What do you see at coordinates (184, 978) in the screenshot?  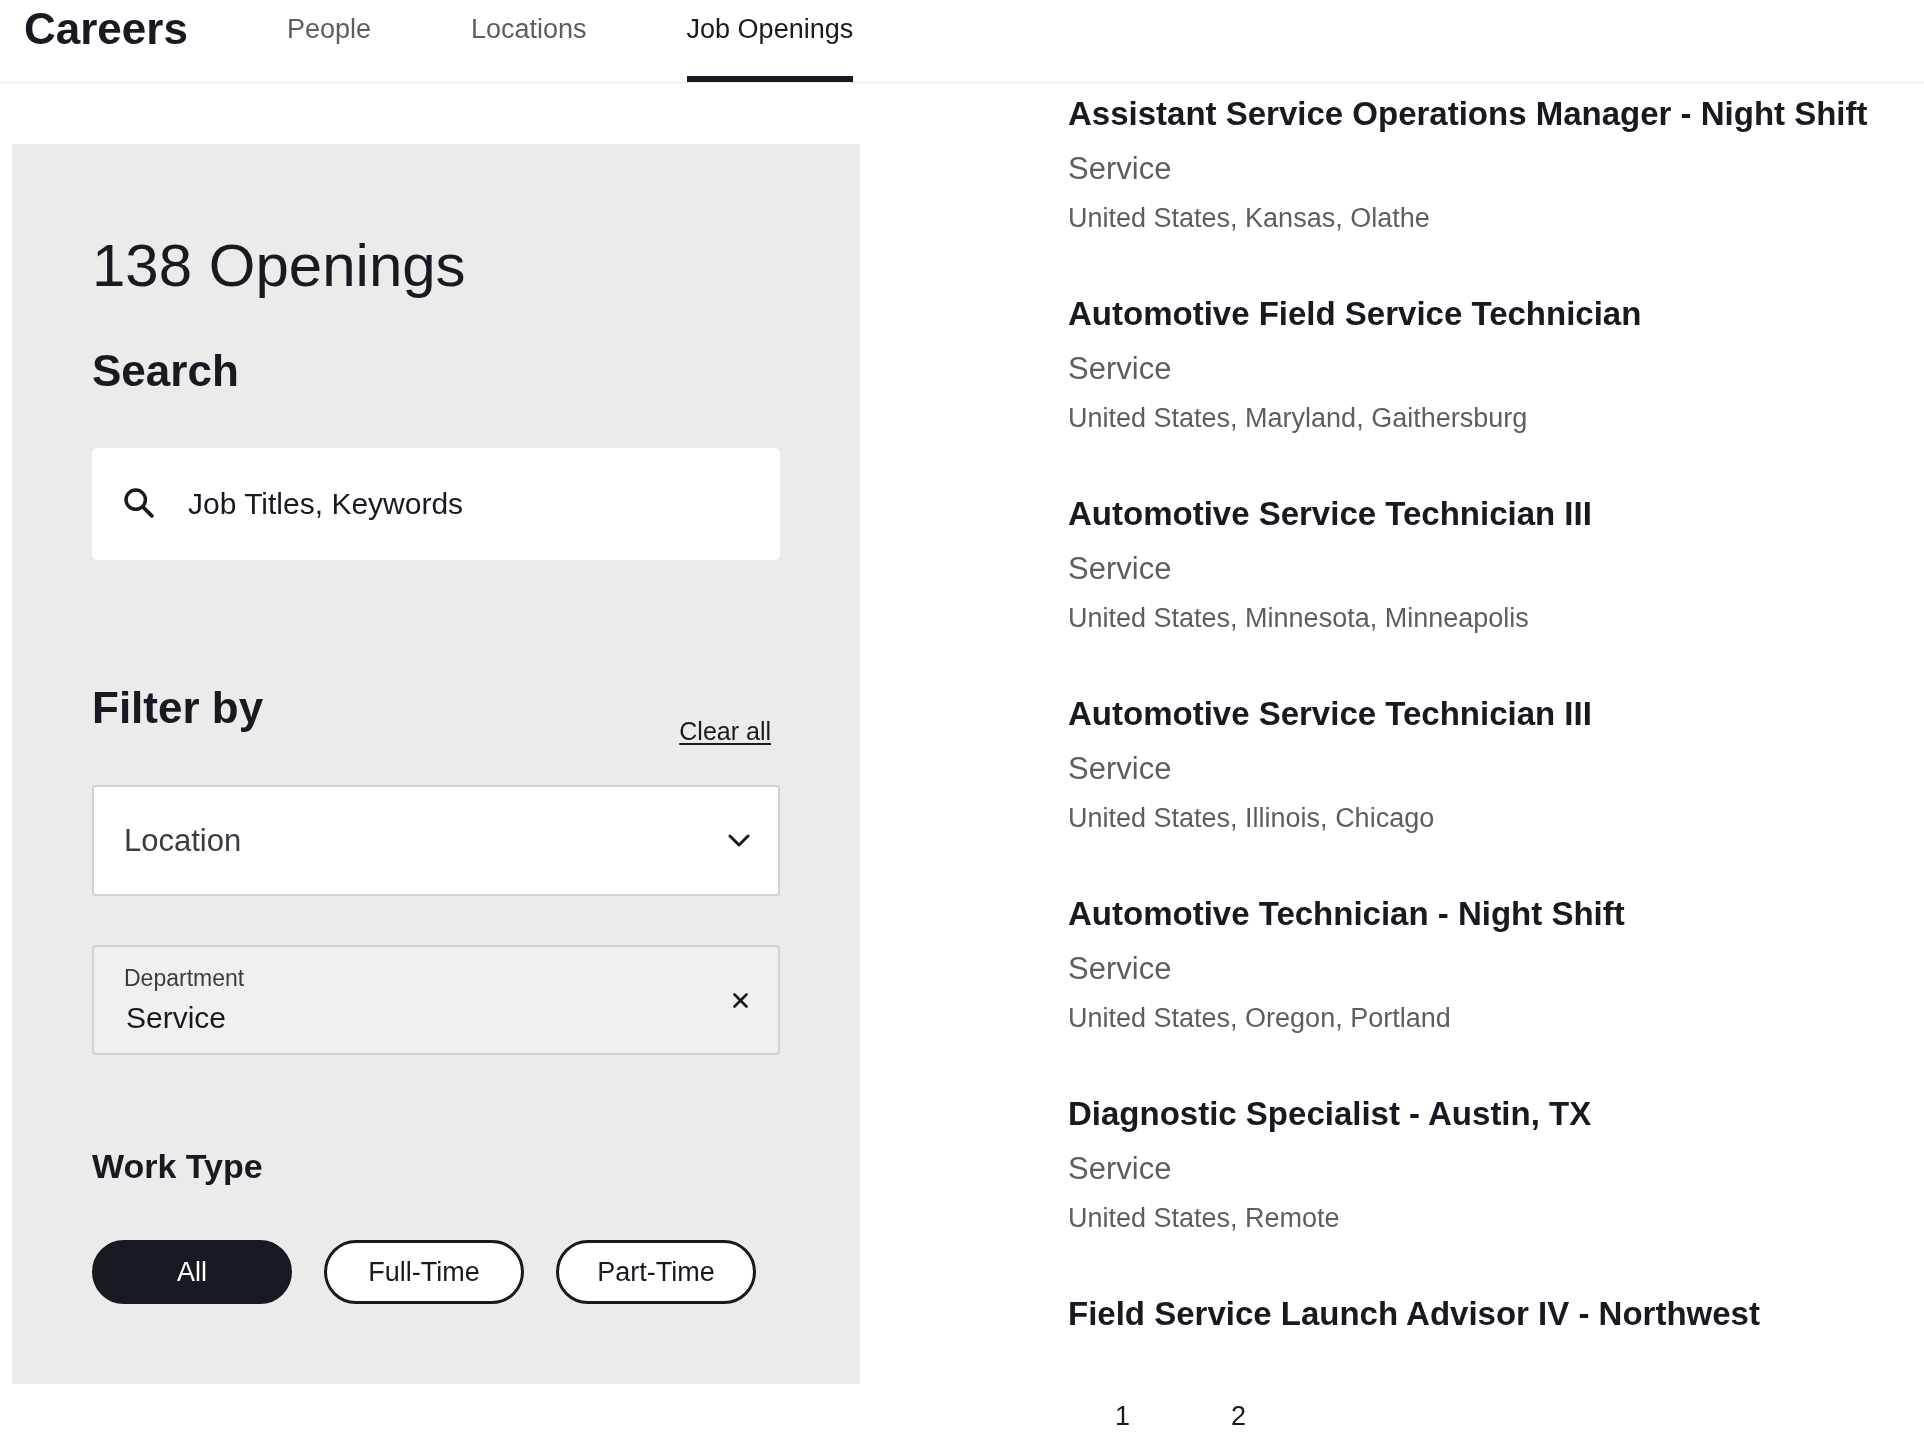 I see `field-label: Department` at bounding box center [184, 978].